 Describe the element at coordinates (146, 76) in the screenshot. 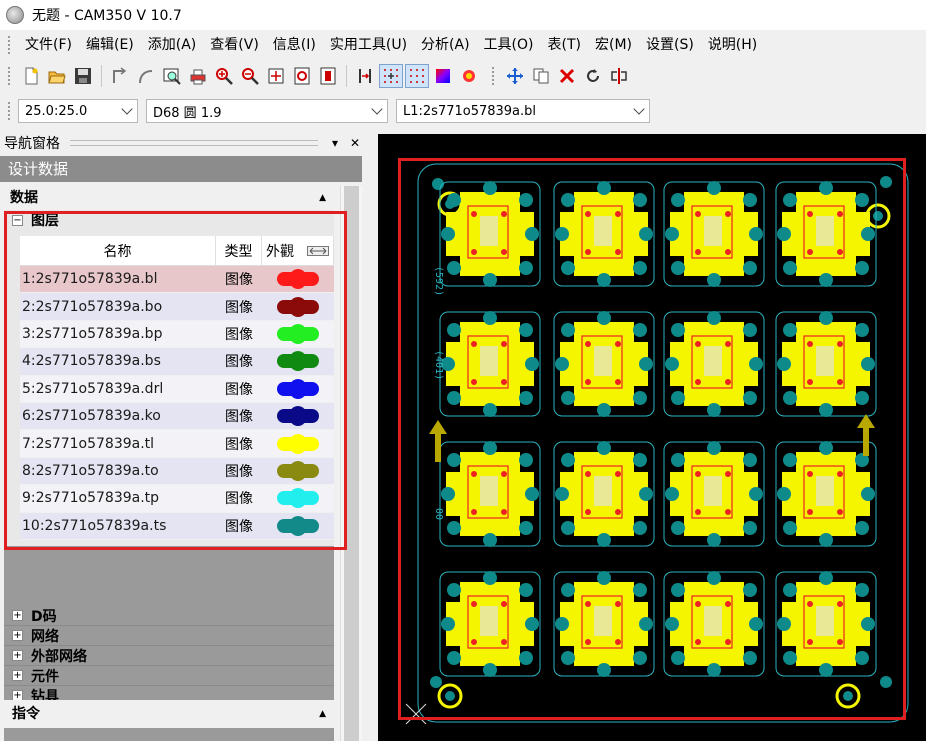

I see `redo-icon` at that location.